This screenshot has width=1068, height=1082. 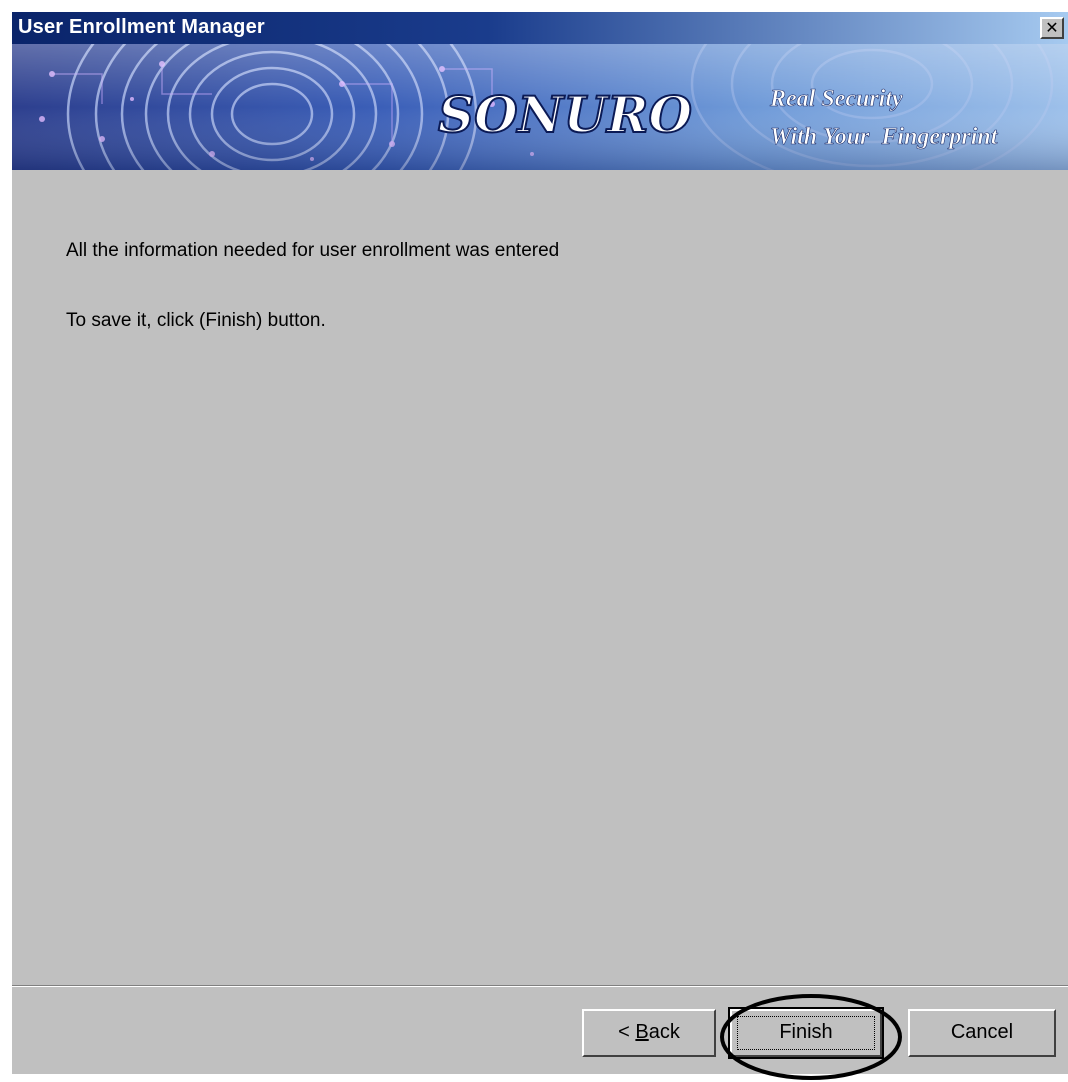 I want to click on button-separator, so click(x=540, y=986).